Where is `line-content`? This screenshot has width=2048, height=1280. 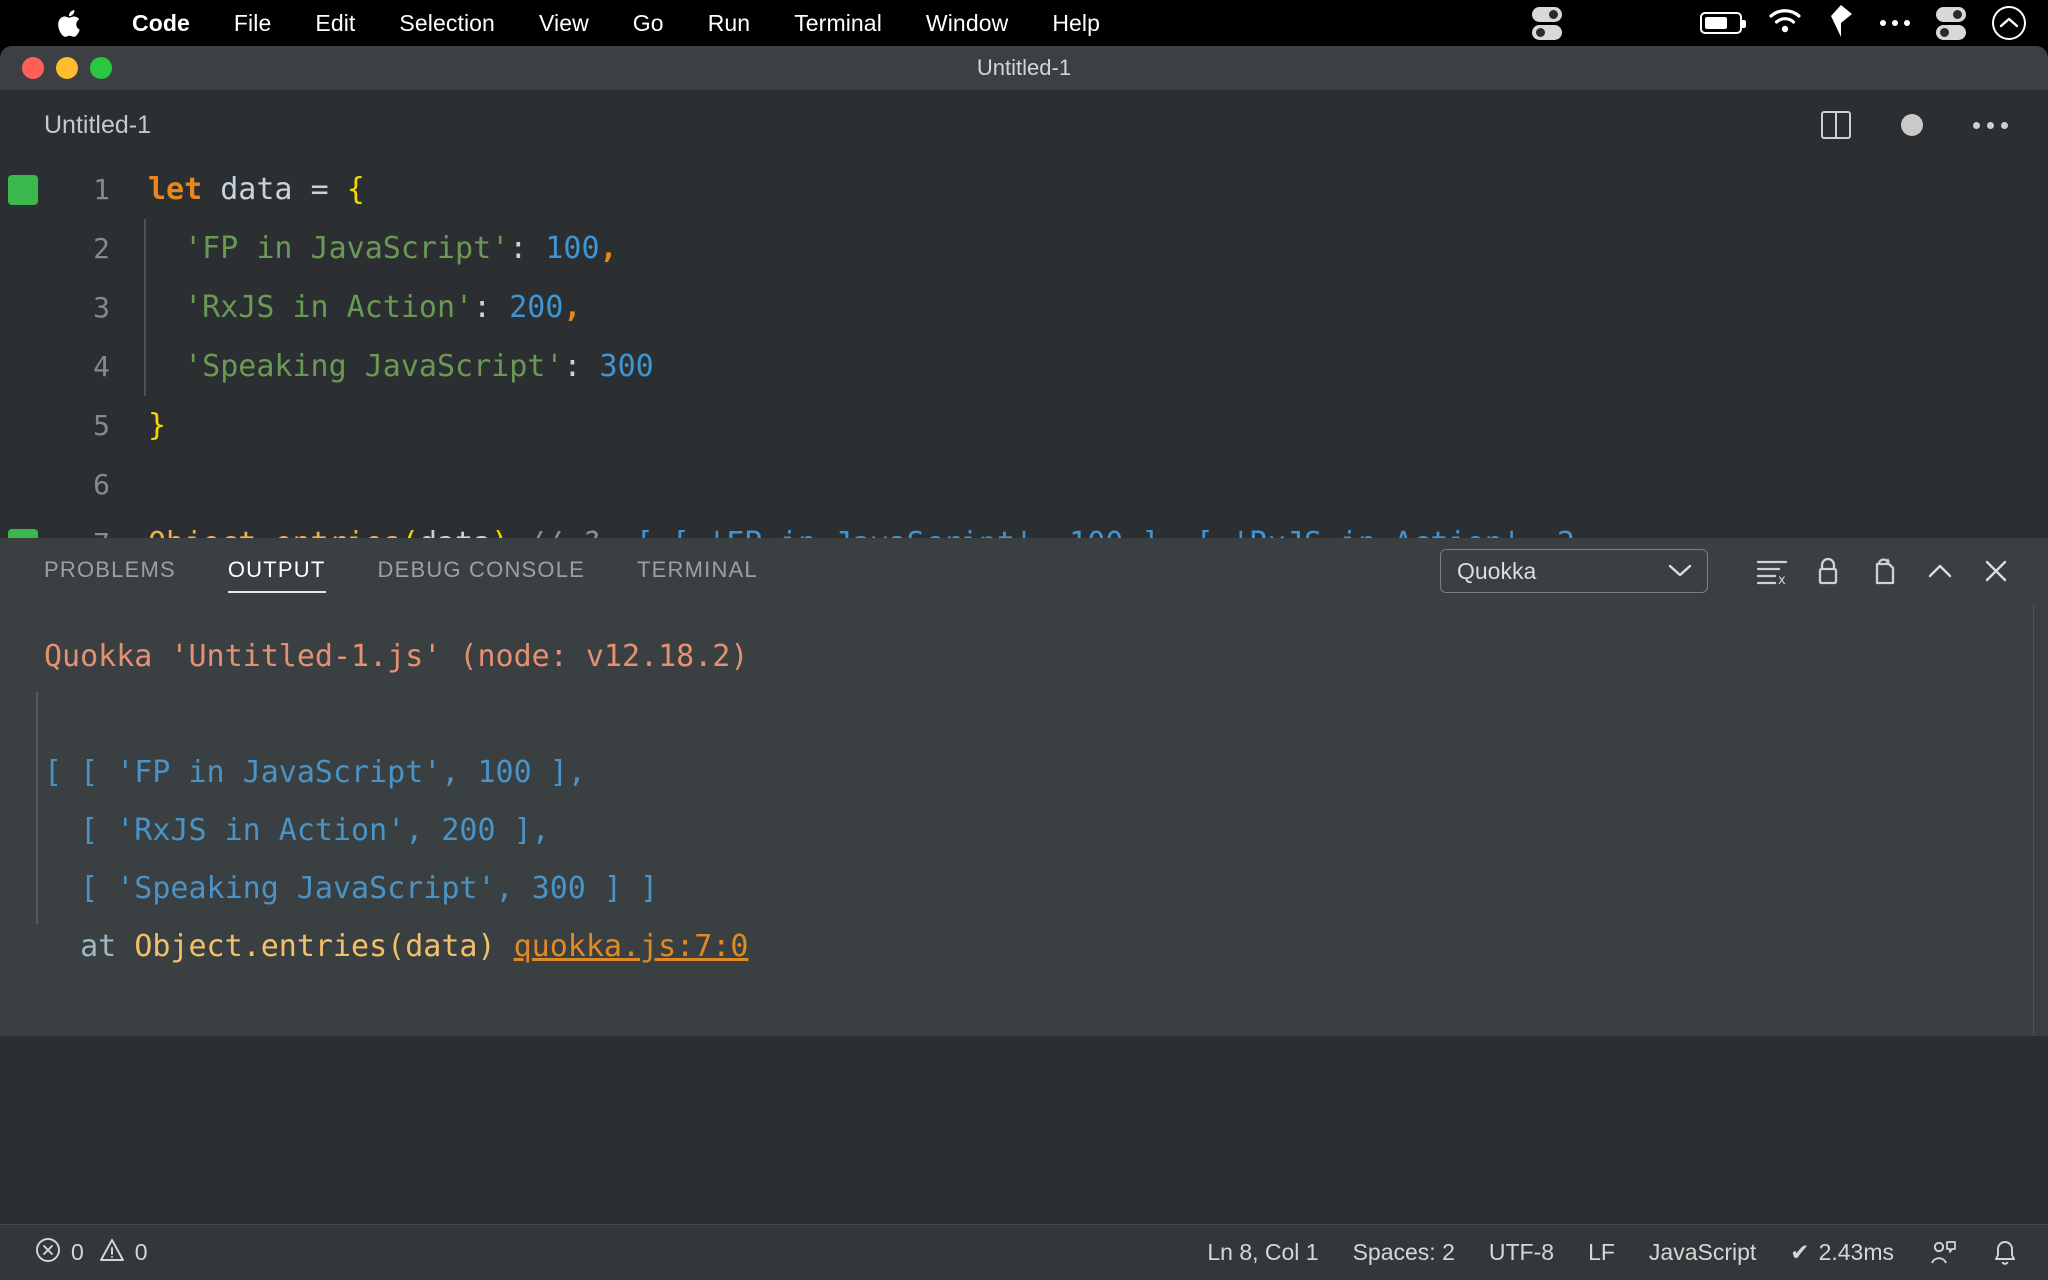
line-content is located at coordinates (1092, 484).